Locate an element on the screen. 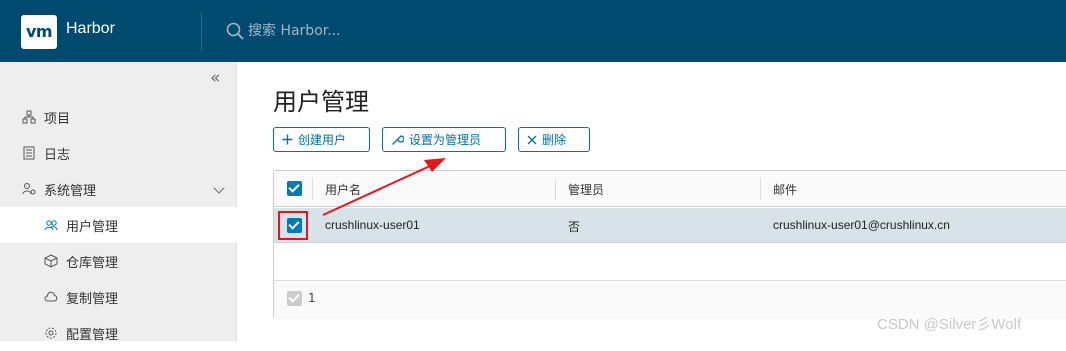  sidebar-item-label: 系统管理 is located at coordinates (70, 191).